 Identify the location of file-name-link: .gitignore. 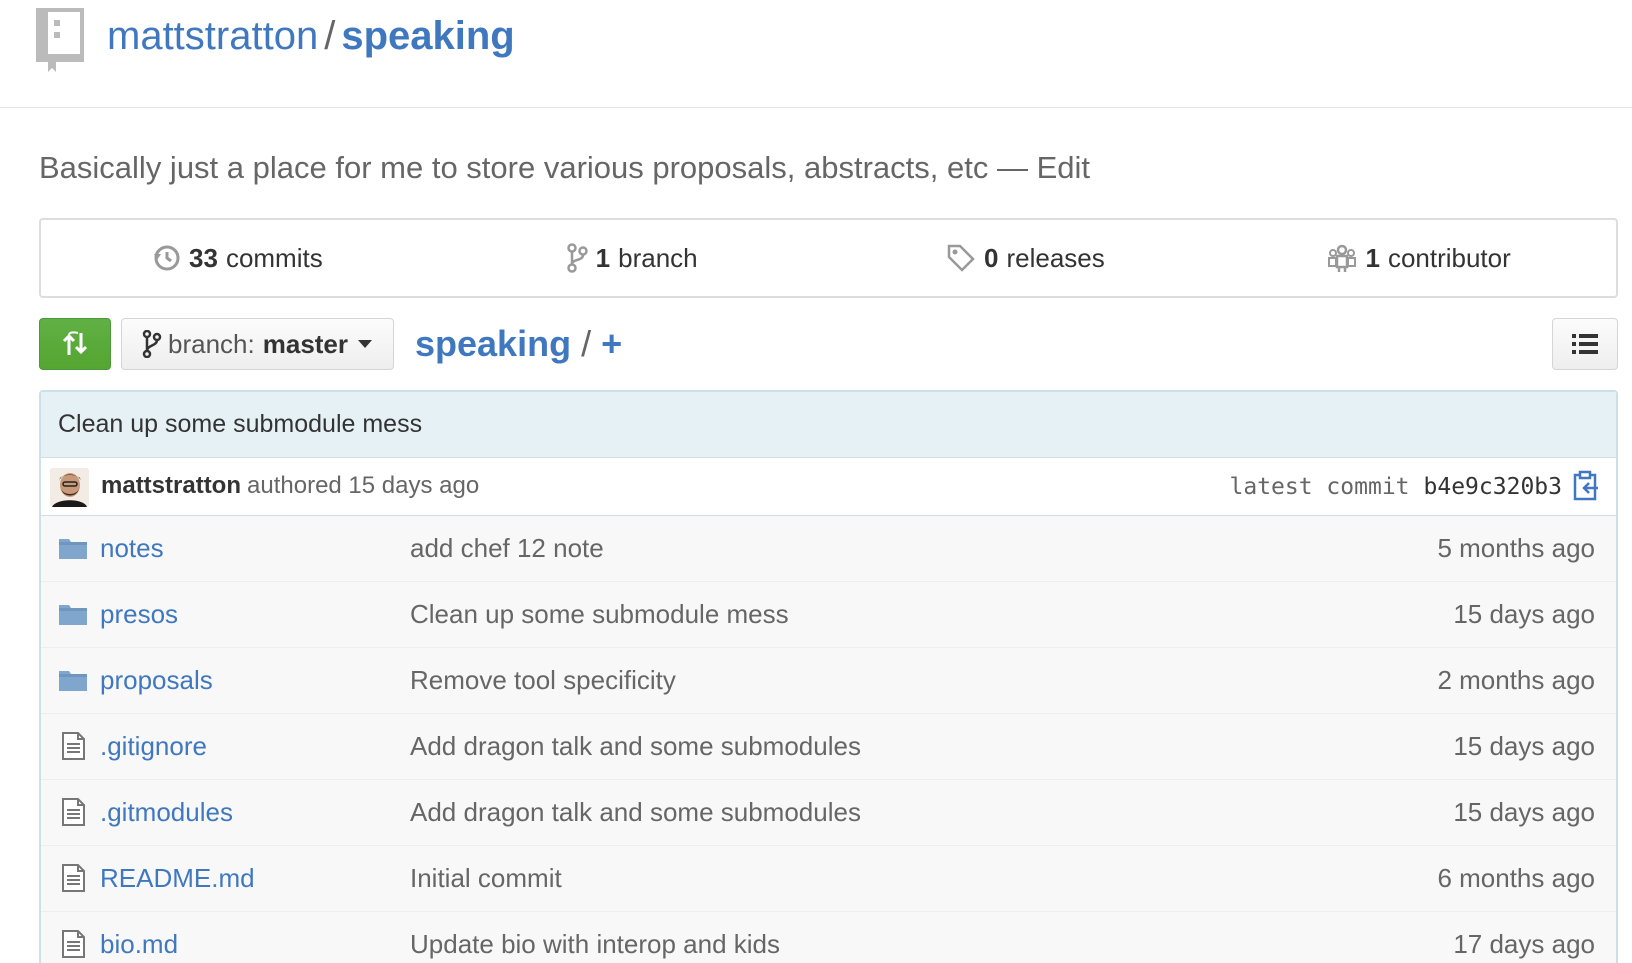
(153, 746).